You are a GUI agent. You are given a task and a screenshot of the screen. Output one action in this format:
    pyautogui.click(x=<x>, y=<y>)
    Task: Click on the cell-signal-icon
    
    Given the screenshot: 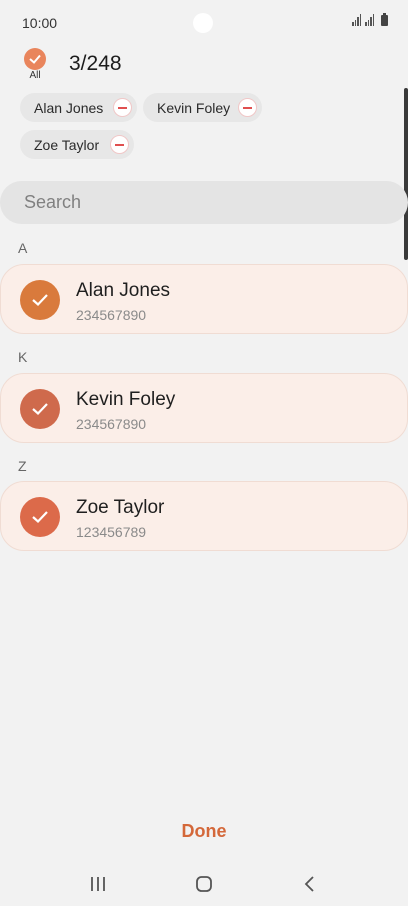 What is the action you would take?
    pyautogui.click(x=369, y=20)
    